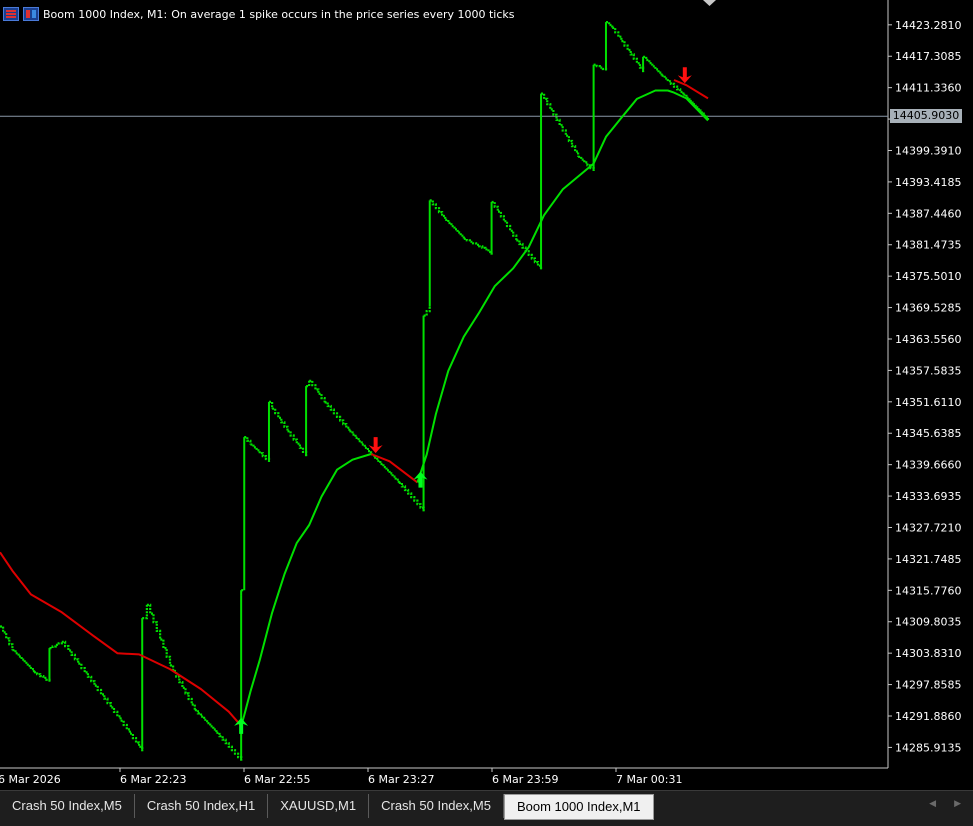 This screenshot has width=973, height=826. What do you see at coordinates (928, 150) in the screenshot?
I see `y-tick-label: 14399.3910` at bounding box center [928, 150].